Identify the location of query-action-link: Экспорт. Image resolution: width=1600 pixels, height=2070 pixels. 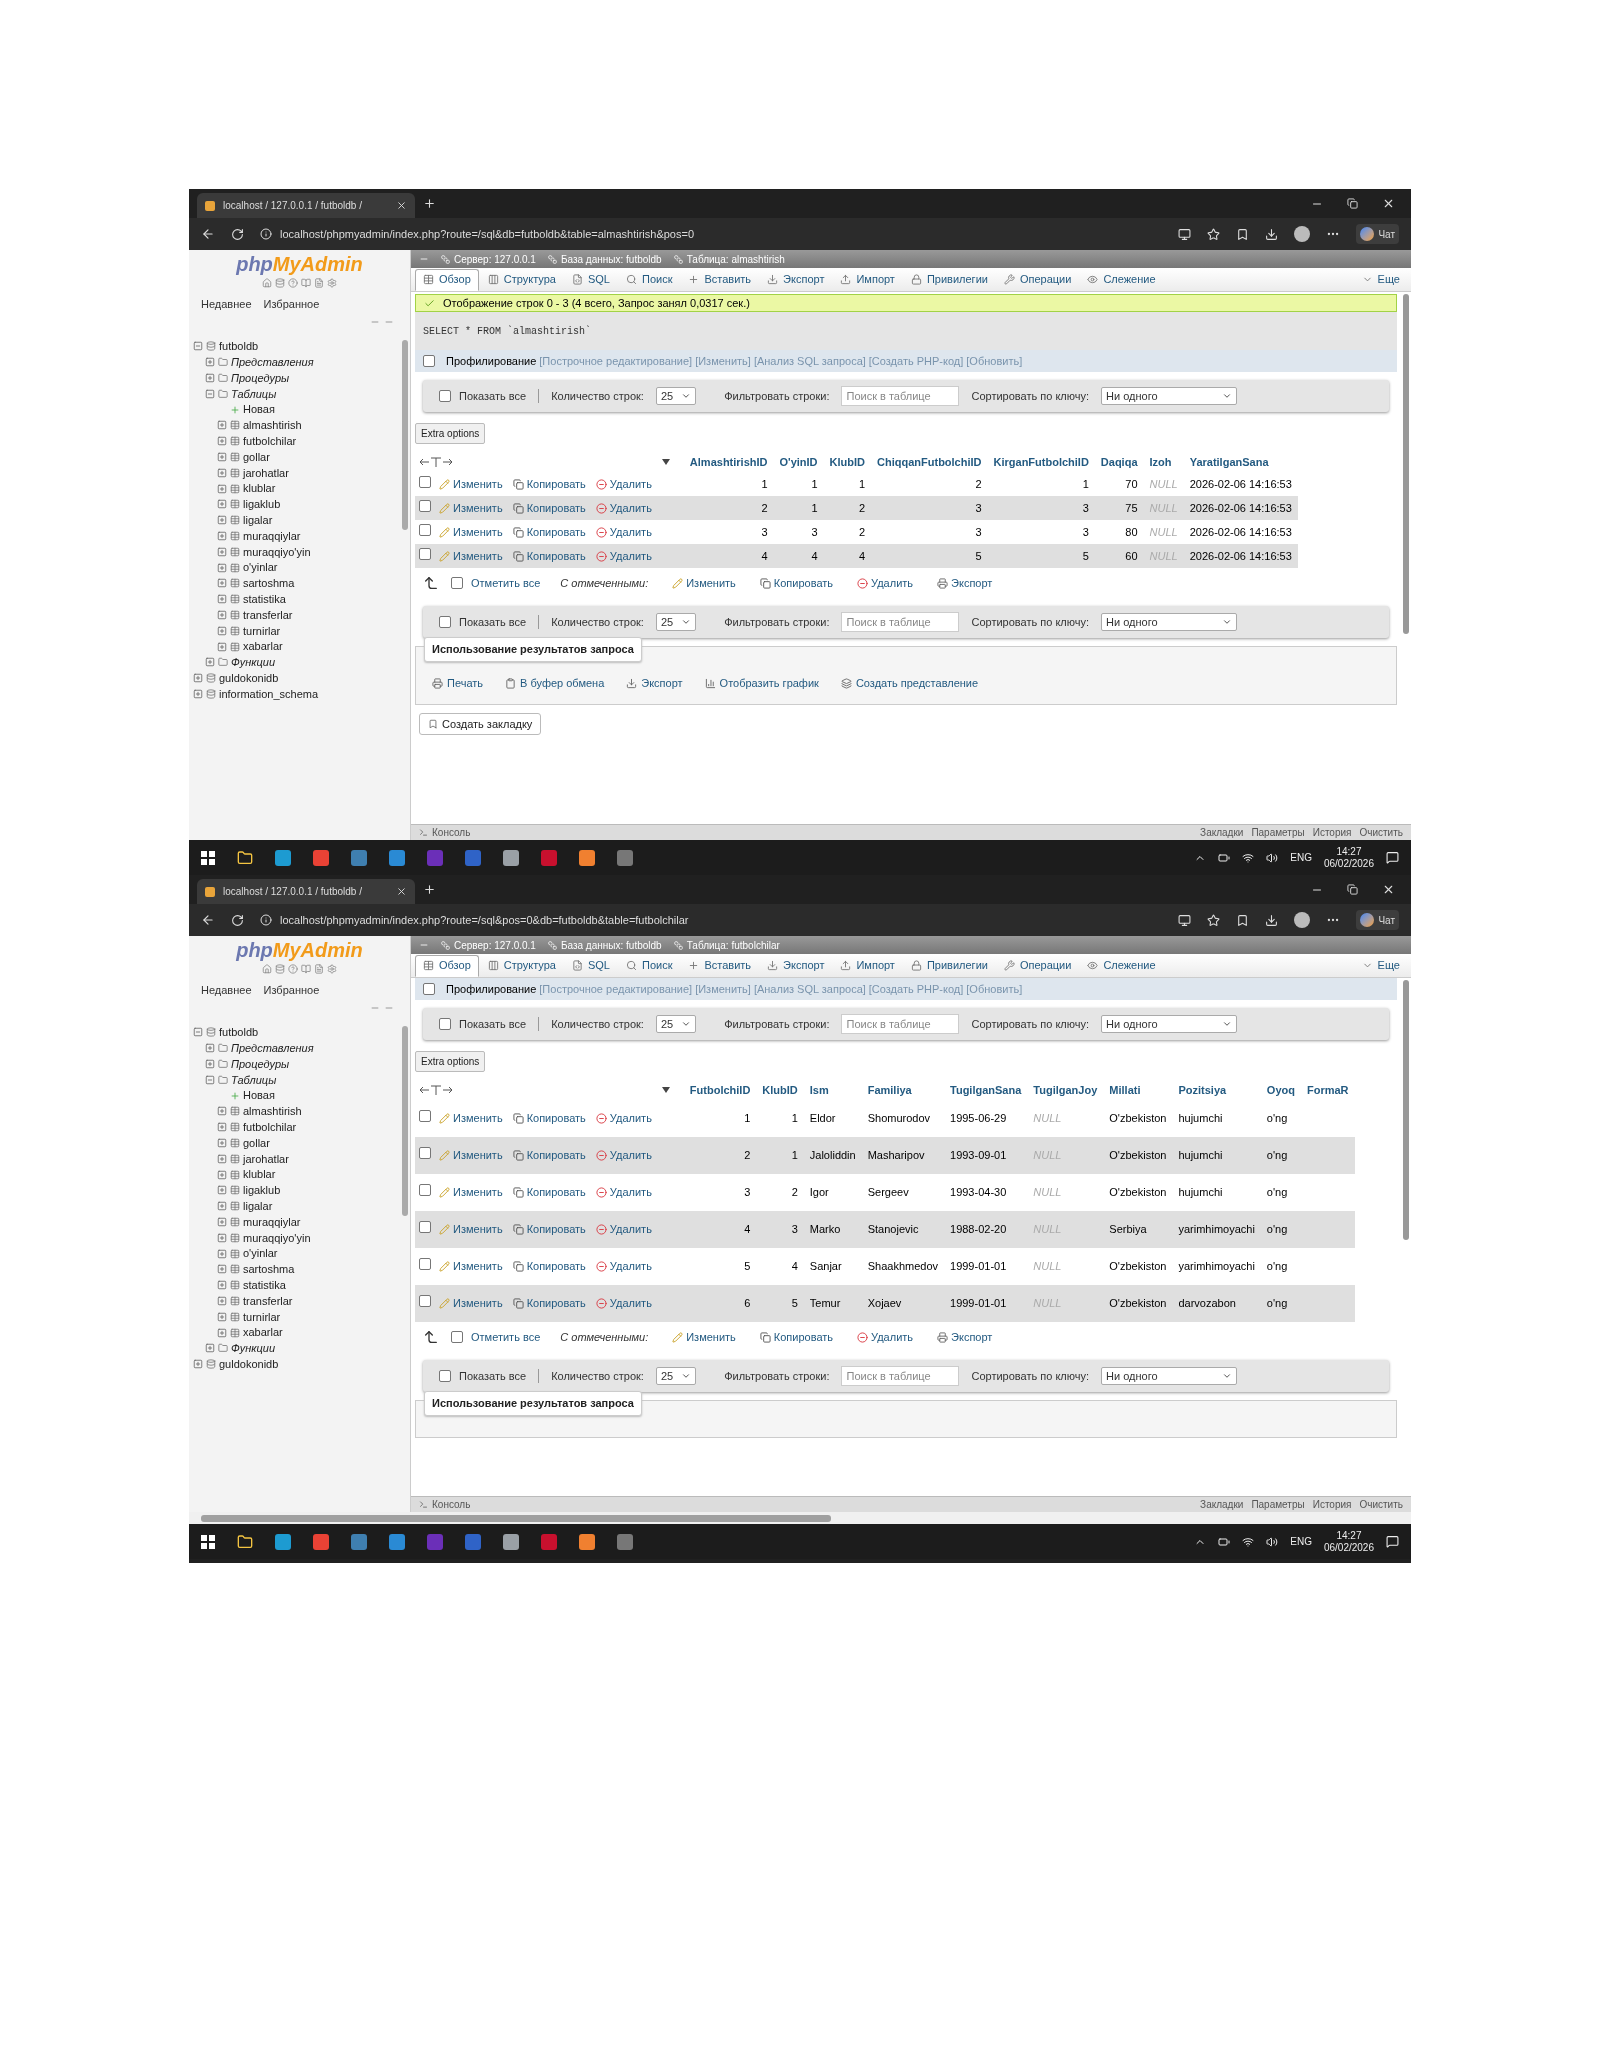
(662, 683).